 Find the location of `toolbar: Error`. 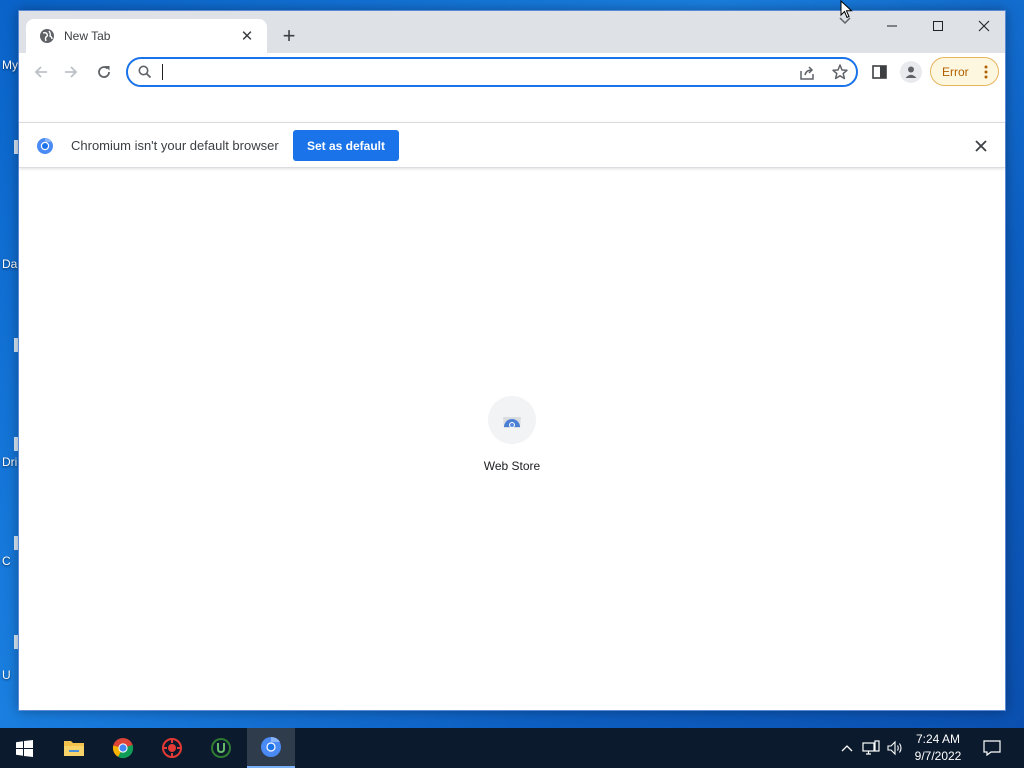

toolbar: Error is located at coordinates (512, 72).